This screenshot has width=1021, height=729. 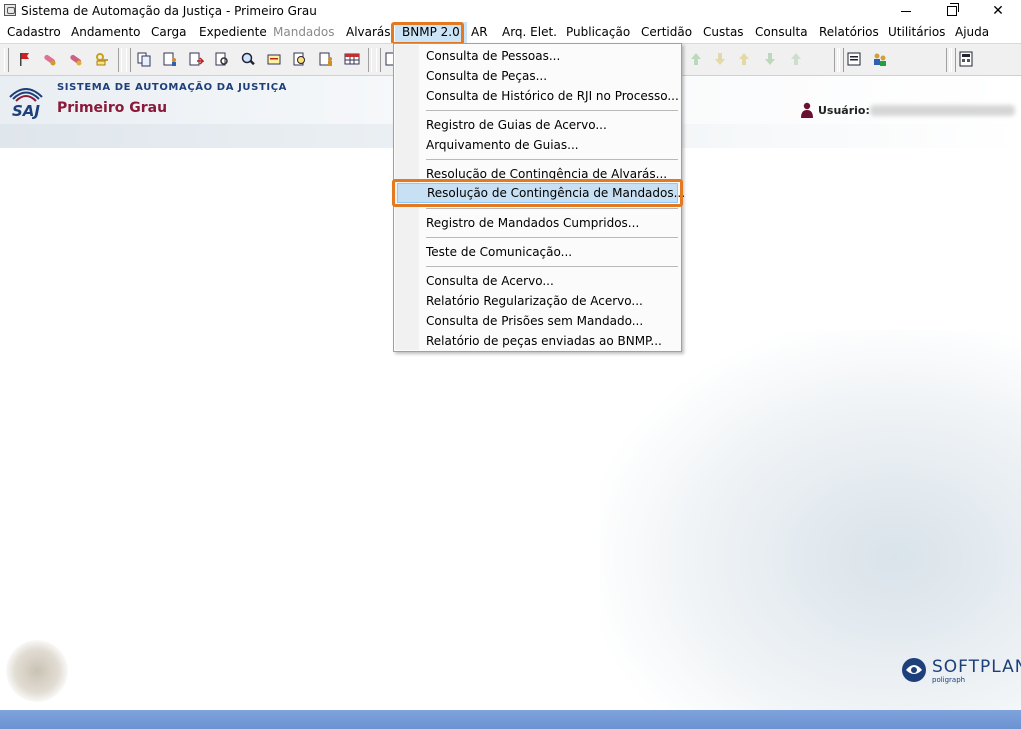 I want to click on menu-ajuda: Ajuda, so click(x=972, y=32).